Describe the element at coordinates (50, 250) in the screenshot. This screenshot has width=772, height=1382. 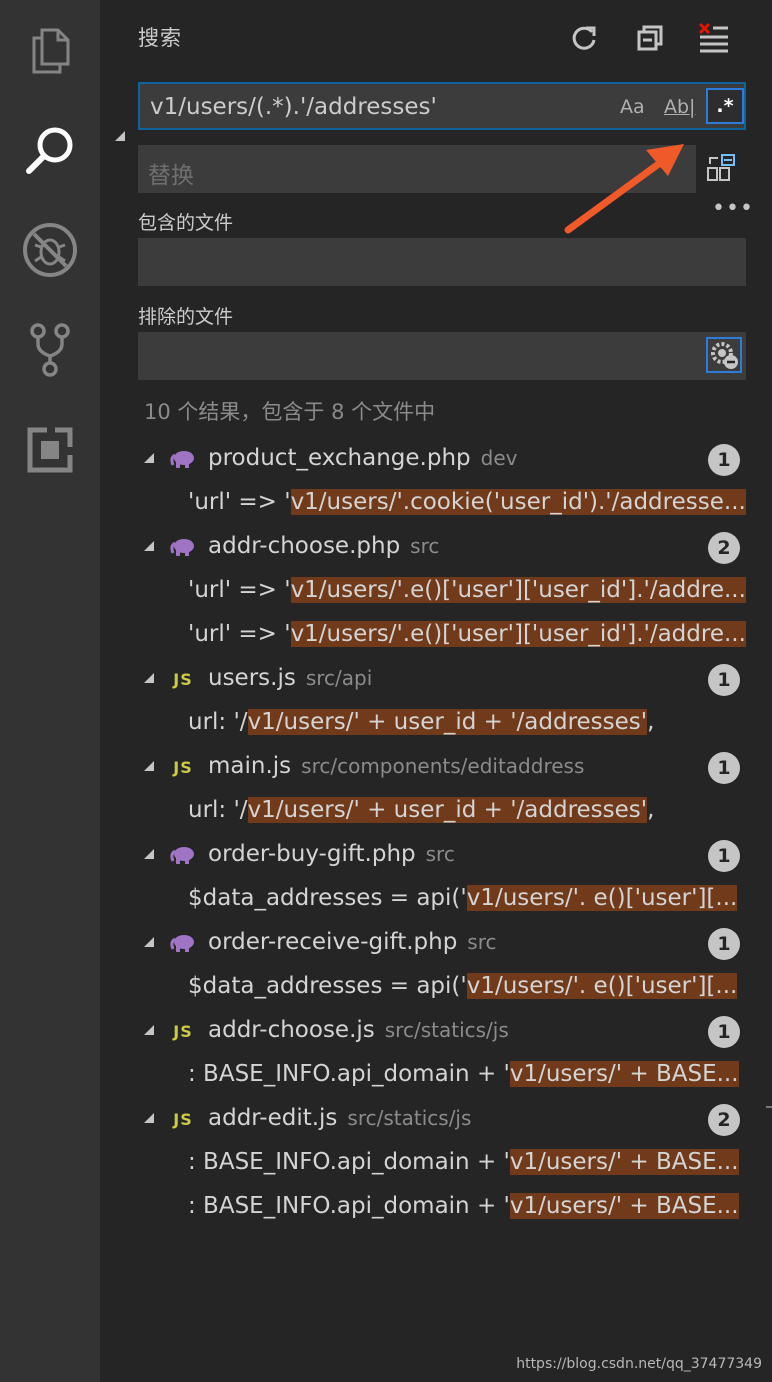
I see `debug-icon` at that location.